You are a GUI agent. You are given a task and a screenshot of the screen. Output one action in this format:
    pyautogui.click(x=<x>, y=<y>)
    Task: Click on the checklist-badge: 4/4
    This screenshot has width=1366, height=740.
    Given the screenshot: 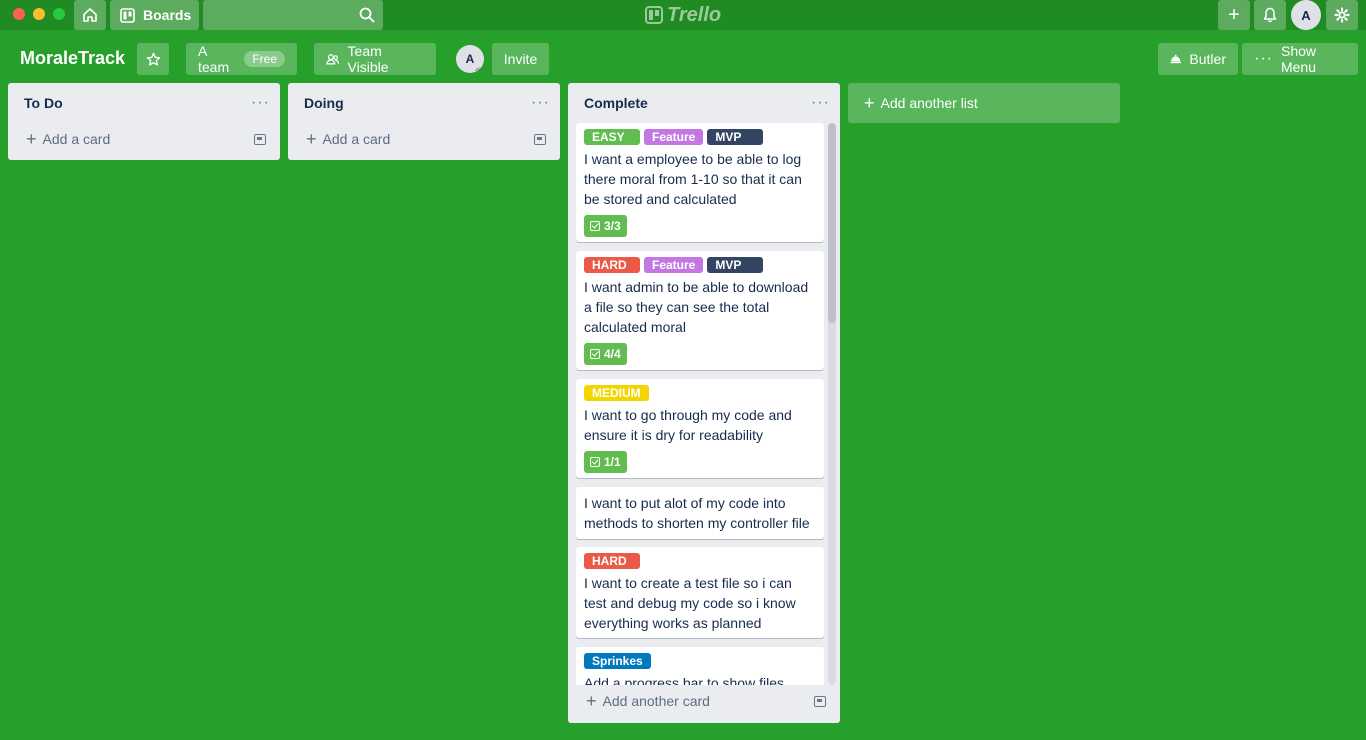 What is the action you would take?
    pyautogui.click(x=605, y=354)
    